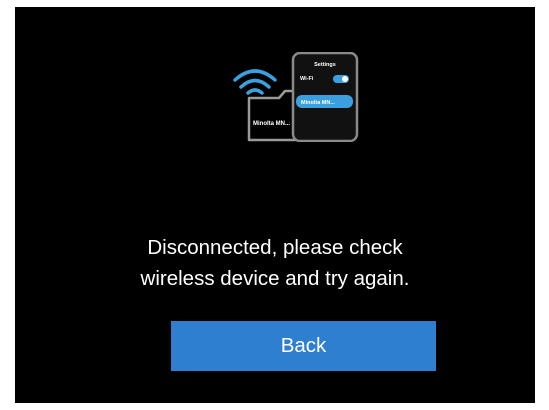  What do you see at coordinates (275, 278) in the screenshot?
I see `error-message-line-2: wireless device and try again.` at bounding box center [275, 278].